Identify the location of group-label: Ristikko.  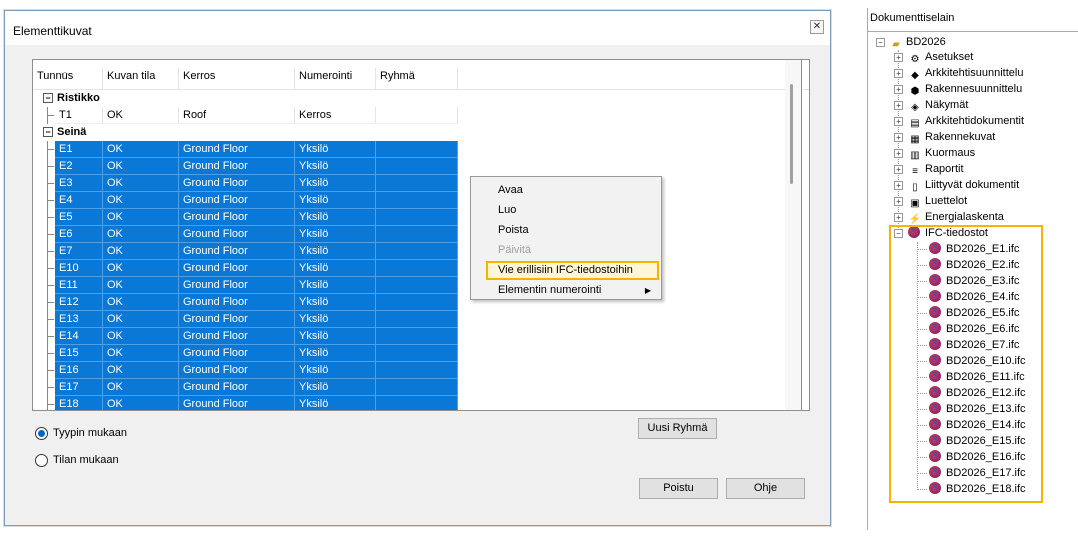
(78, 98).